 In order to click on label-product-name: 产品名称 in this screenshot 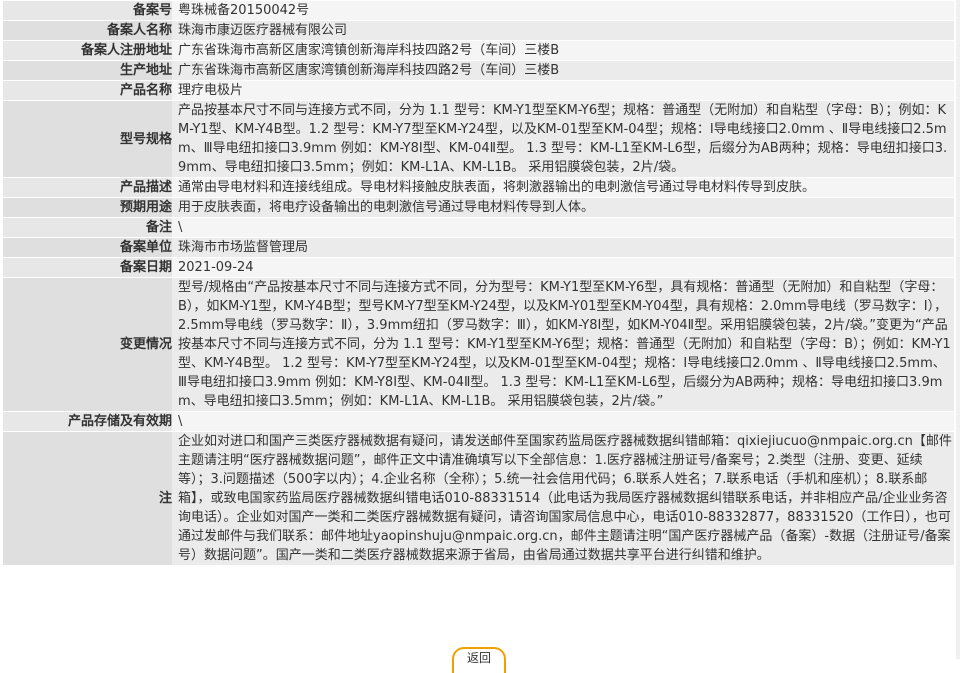, I will do `click(87, 90)`.